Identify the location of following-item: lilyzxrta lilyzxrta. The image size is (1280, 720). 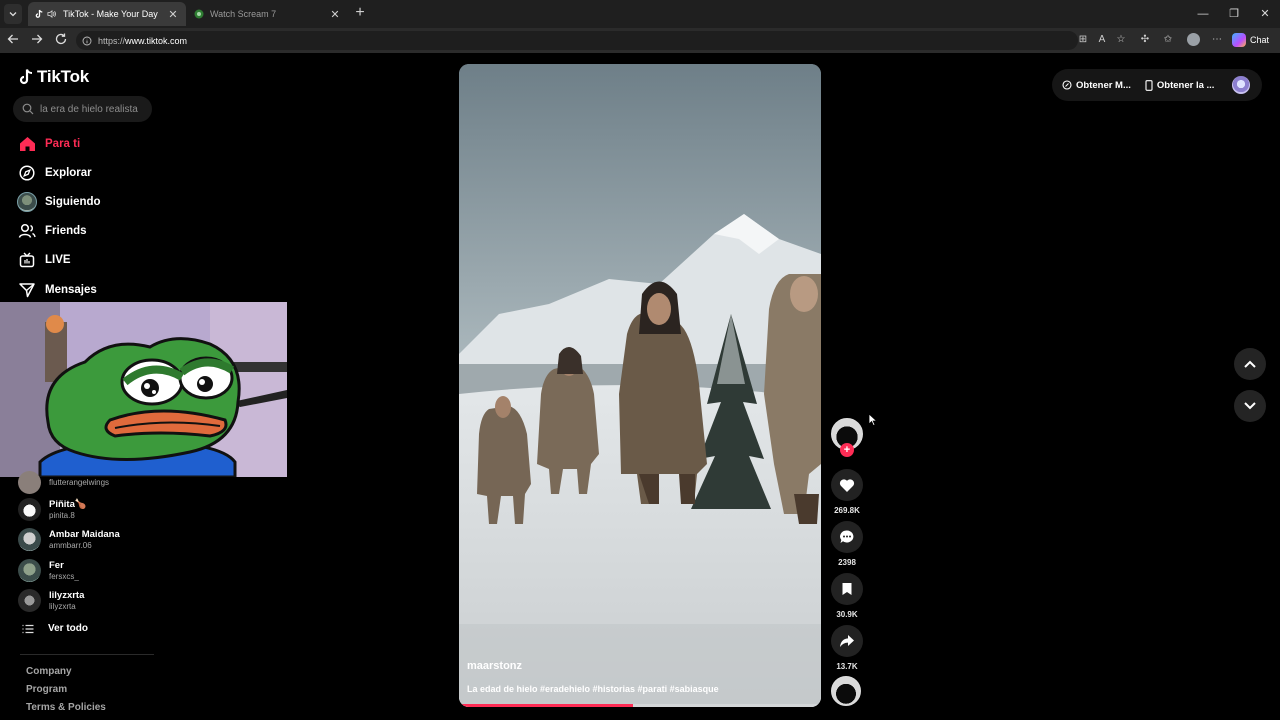
(51, 600).